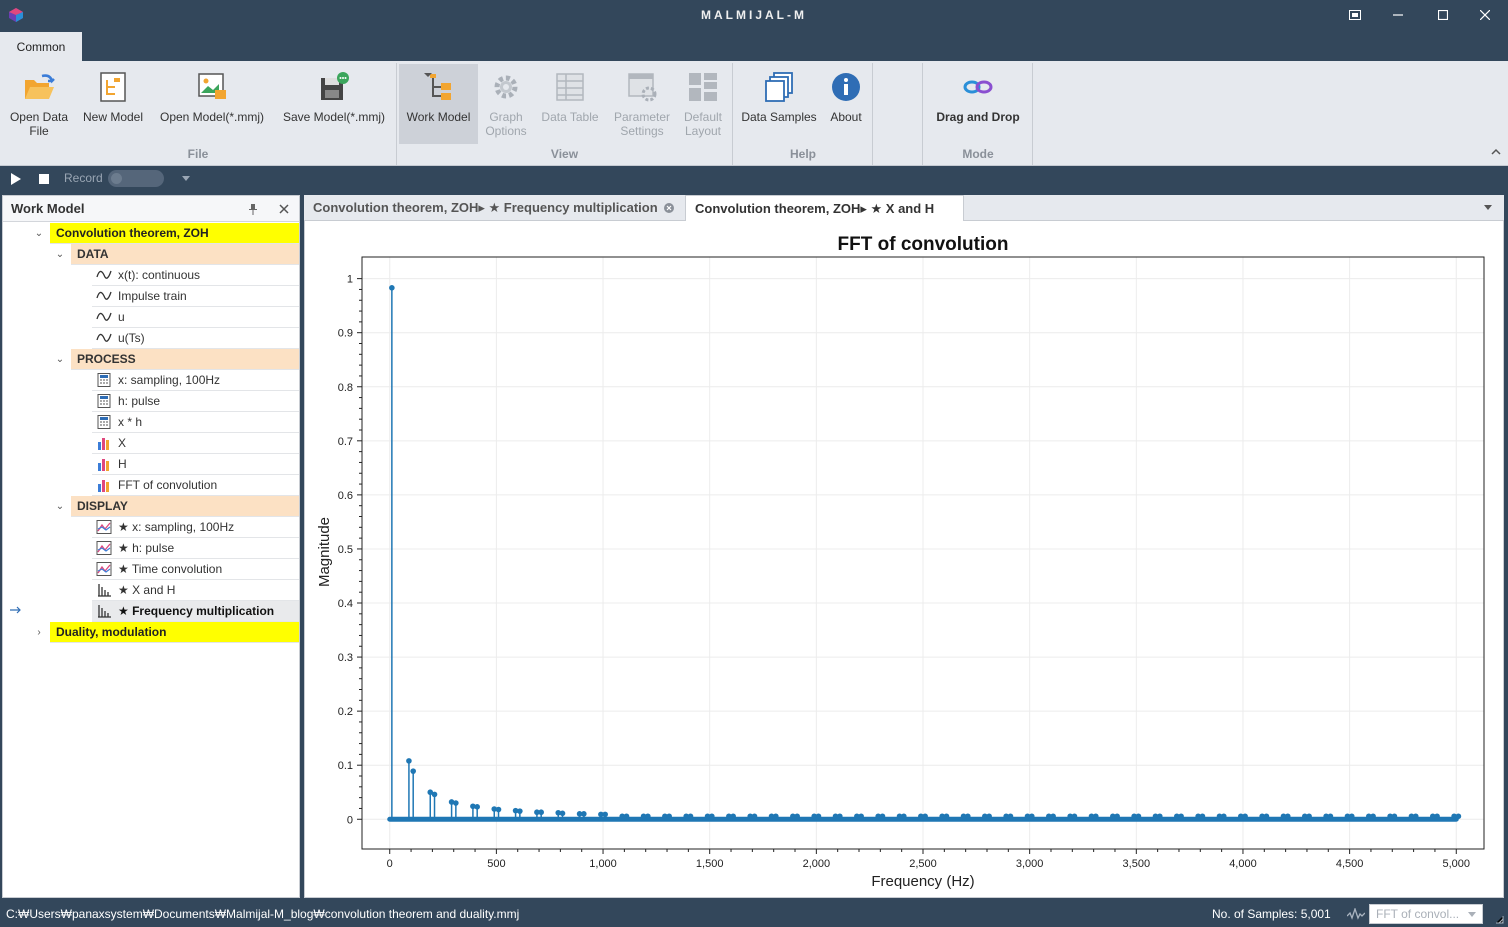  I want to click on open-data-file-button: Open Data File, so click(39, 104).